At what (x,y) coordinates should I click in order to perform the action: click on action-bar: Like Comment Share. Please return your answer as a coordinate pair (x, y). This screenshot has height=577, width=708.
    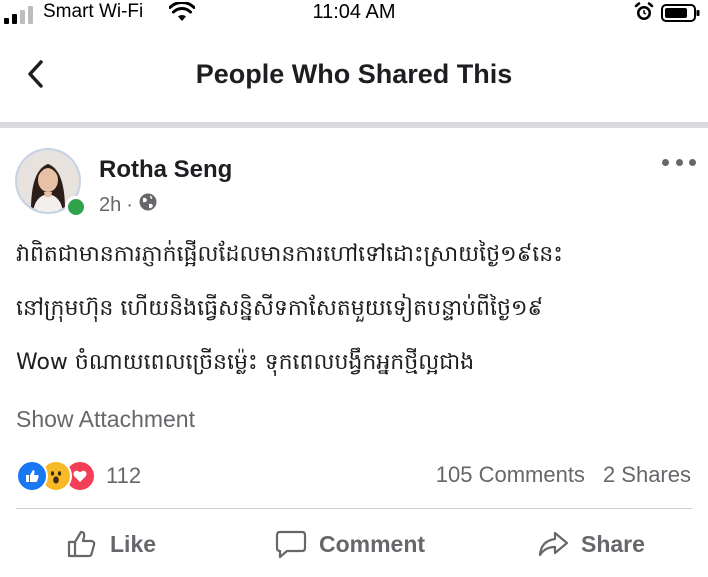
    Looking at the image, I should click on (354, 544).